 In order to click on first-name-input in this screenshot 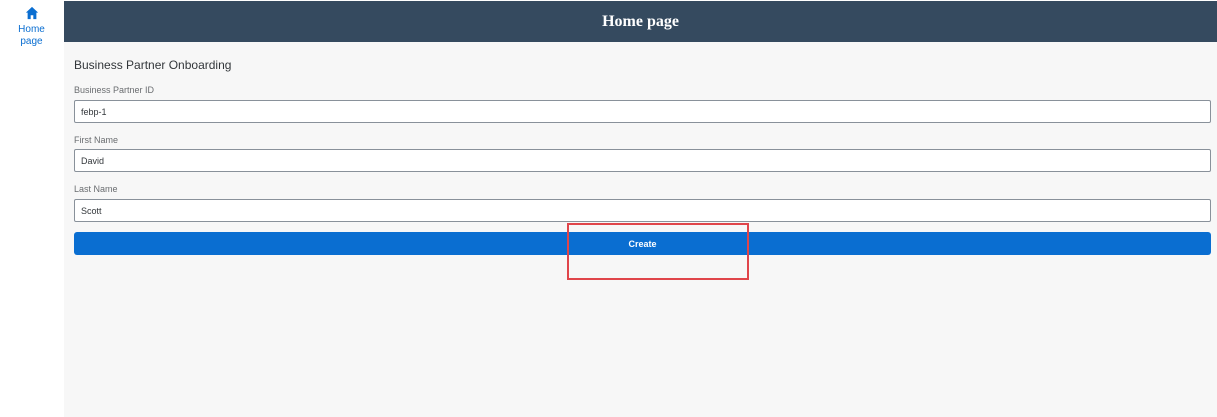, I will do `click(642, 160)`.